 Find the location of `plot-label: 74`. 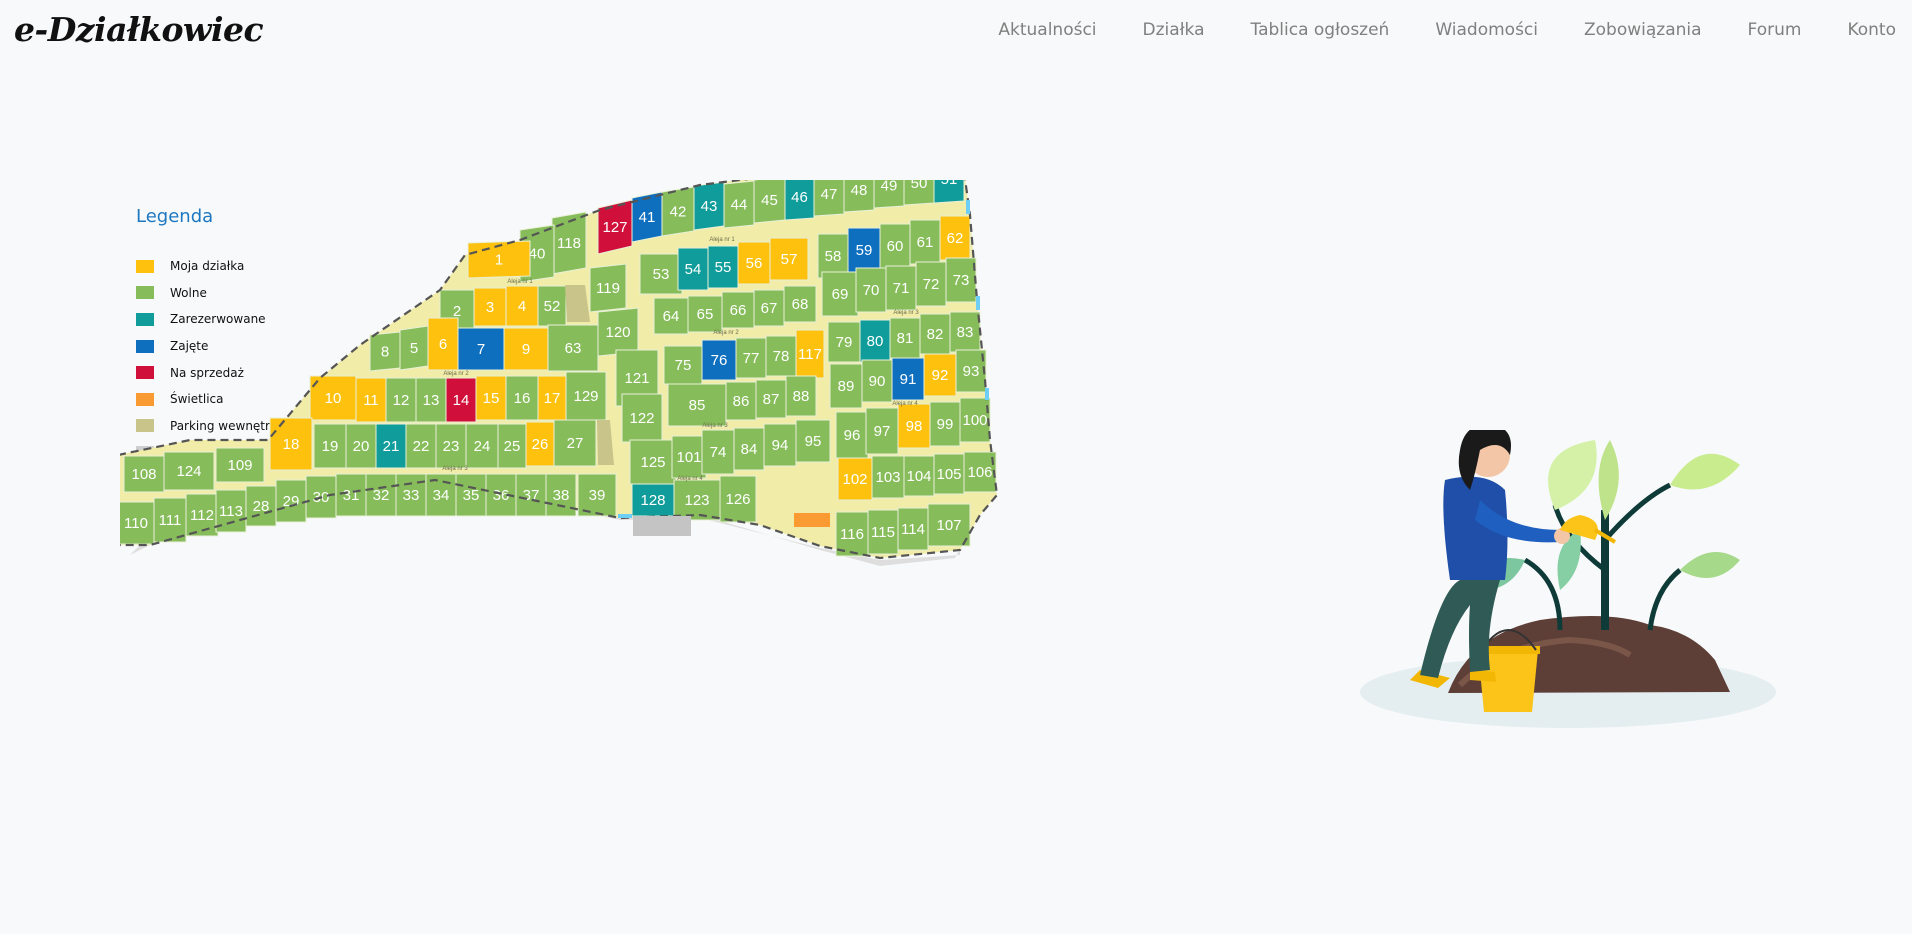

plot-label: 74 is located at coordinates (718, 452).